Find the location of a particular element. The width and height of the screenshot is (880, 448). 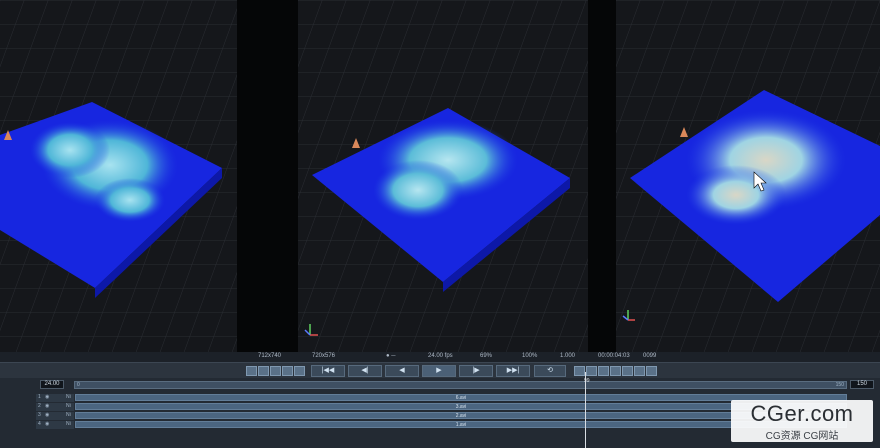

watermark-subtitle: CG资源 CG网站 is located at coordinates (802, 436).